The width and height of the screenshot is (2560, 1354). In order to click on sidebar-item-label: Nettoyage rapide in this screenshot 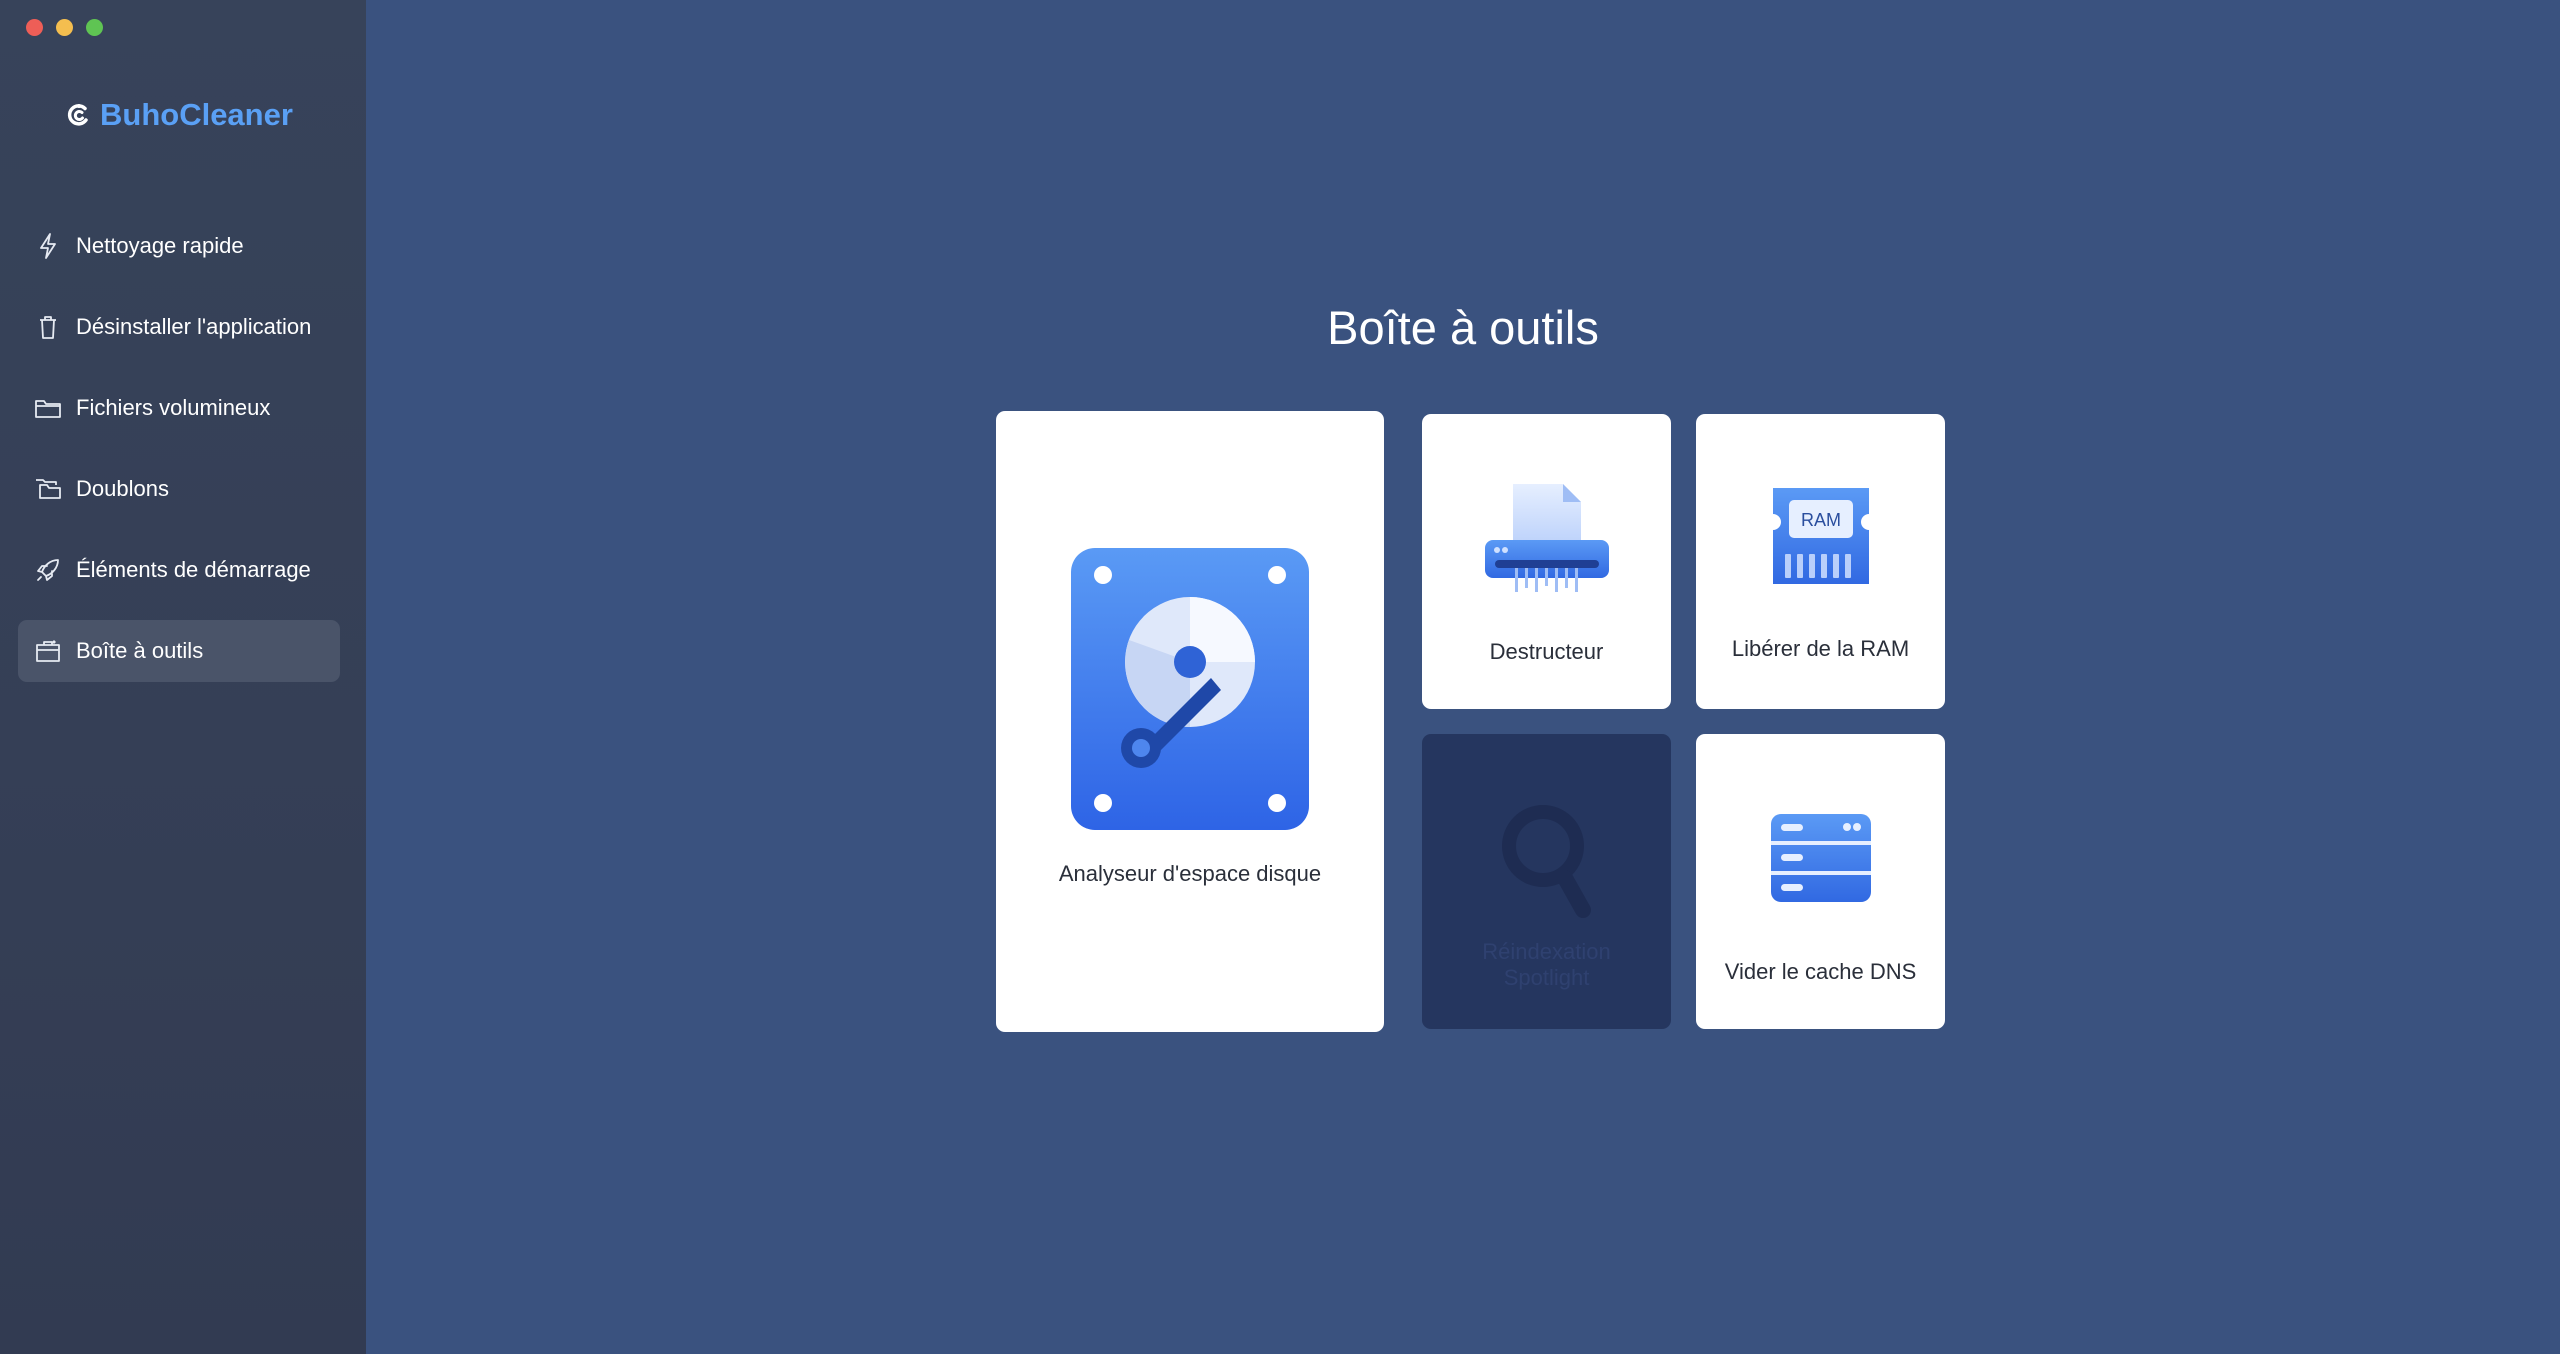, I will do `click(160, 245)`.